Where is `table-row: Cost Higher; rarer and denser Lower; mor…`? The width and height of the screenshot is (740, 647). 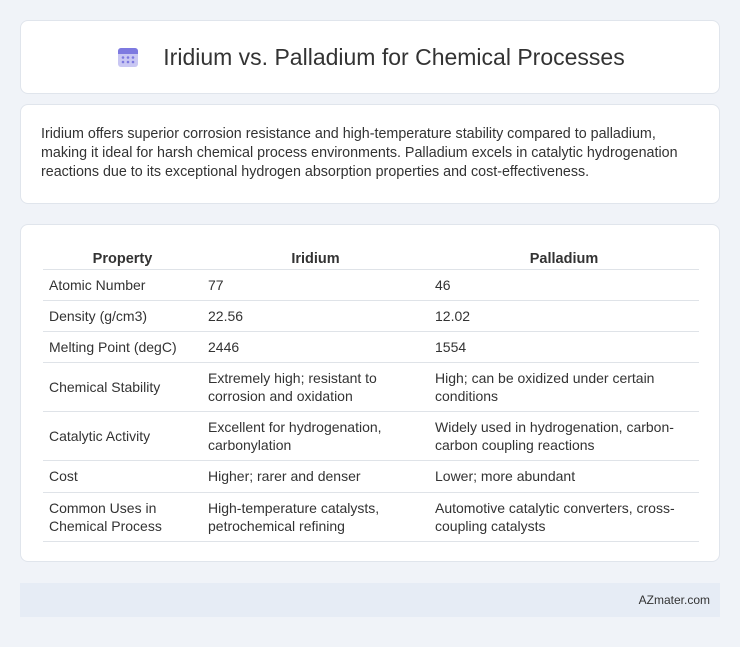
table-row: Cost Higher; rarer and denser Lower; mor… is located at coordinates (371, 476).